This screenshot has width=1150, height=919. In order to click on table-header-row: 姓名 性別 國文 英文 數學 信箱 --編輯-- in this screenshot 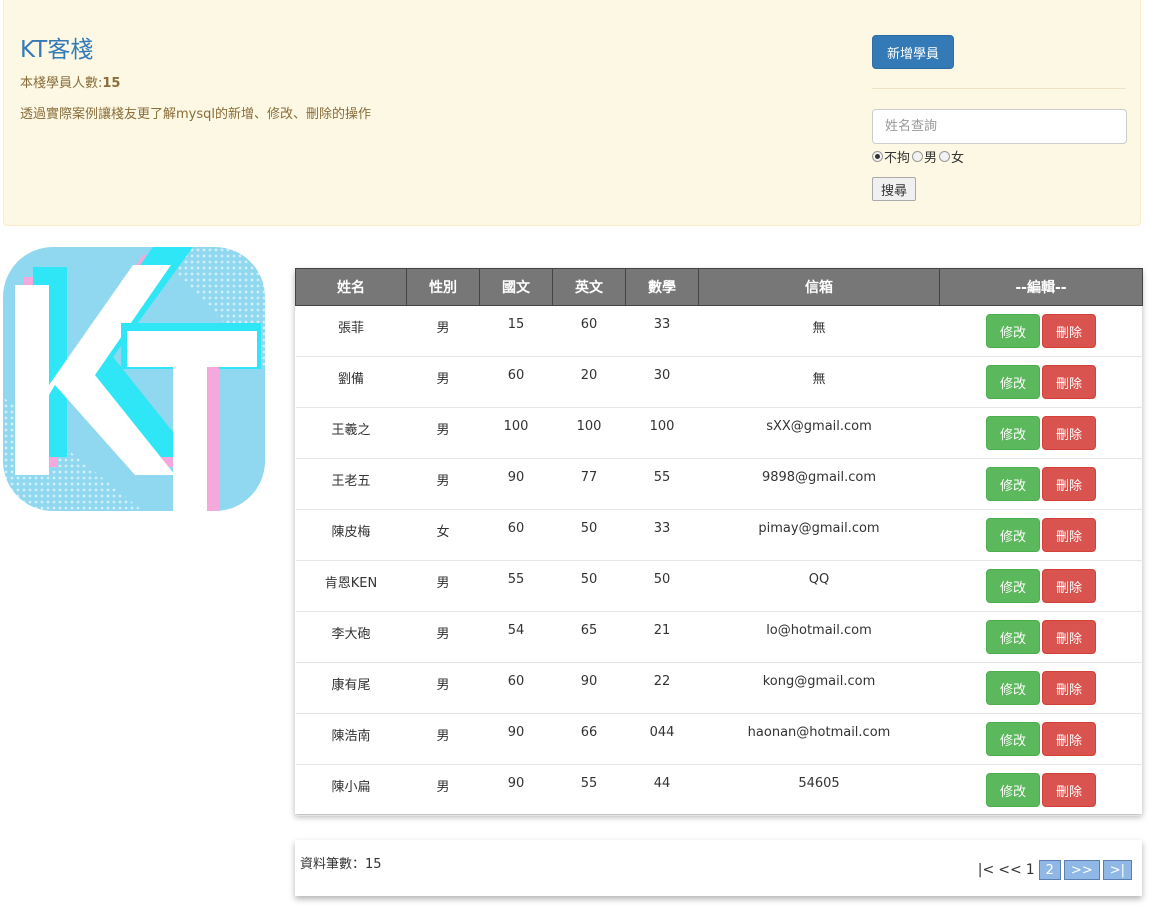, I will do `click(719, 287)`.